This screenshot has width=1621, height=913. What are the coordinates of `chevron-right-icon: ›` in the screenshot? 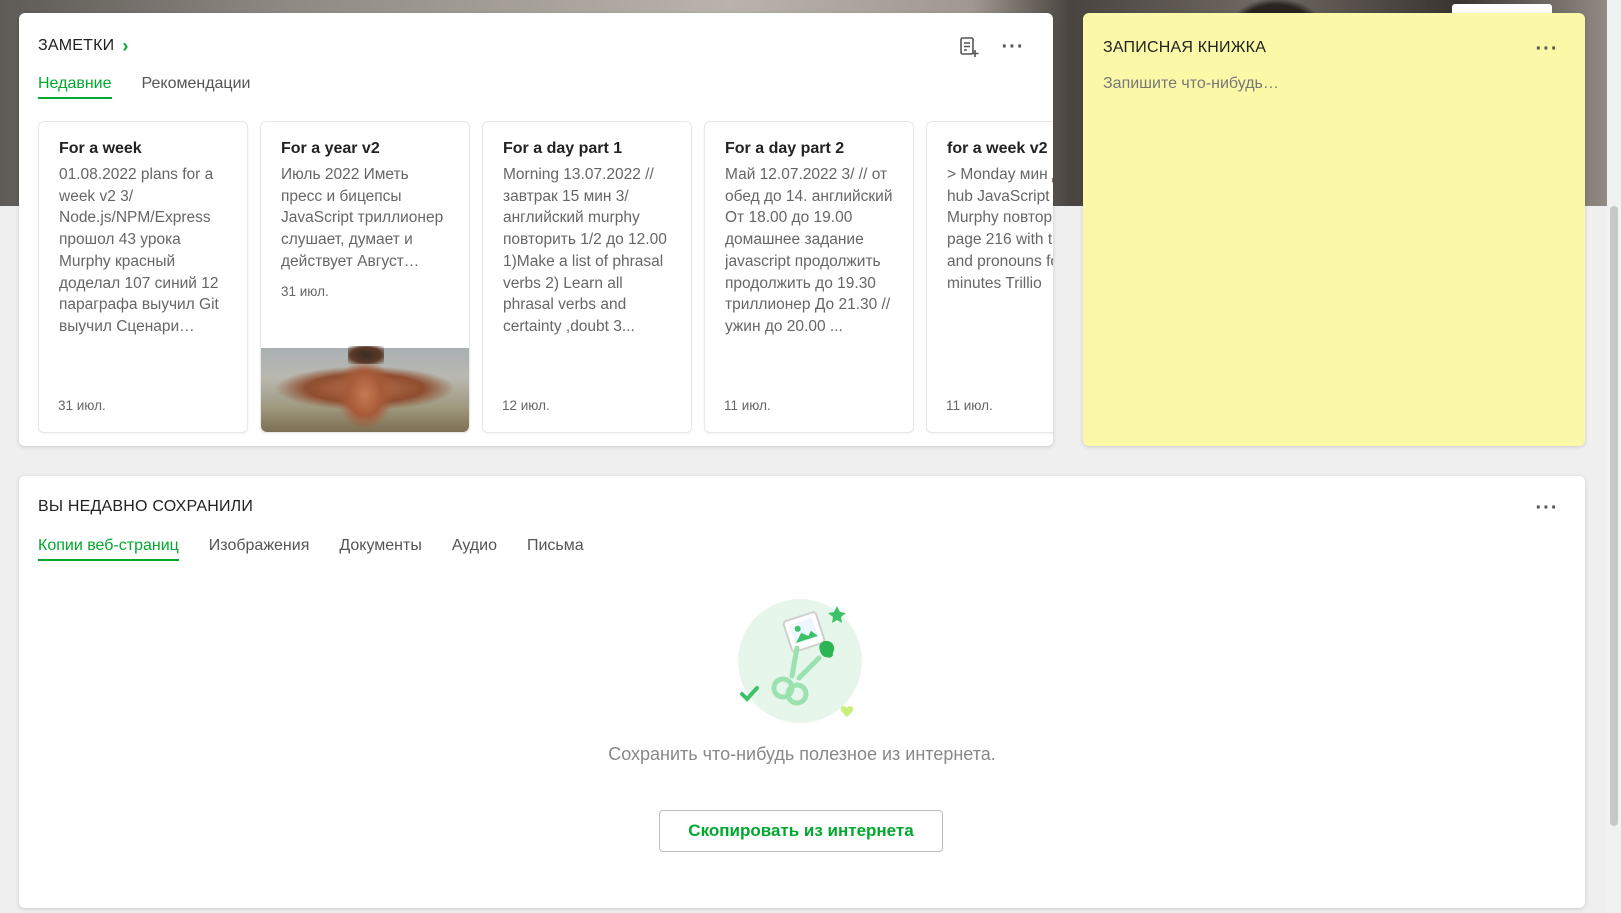 It's located at (125, 46).